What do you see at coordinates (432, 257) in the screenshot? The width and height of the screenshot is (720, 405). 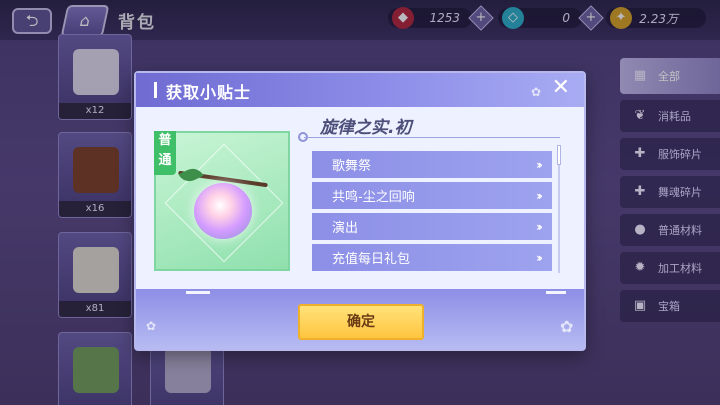 I see `source-item: 充值每日礼包 ››` at bounding box center [432, 257].